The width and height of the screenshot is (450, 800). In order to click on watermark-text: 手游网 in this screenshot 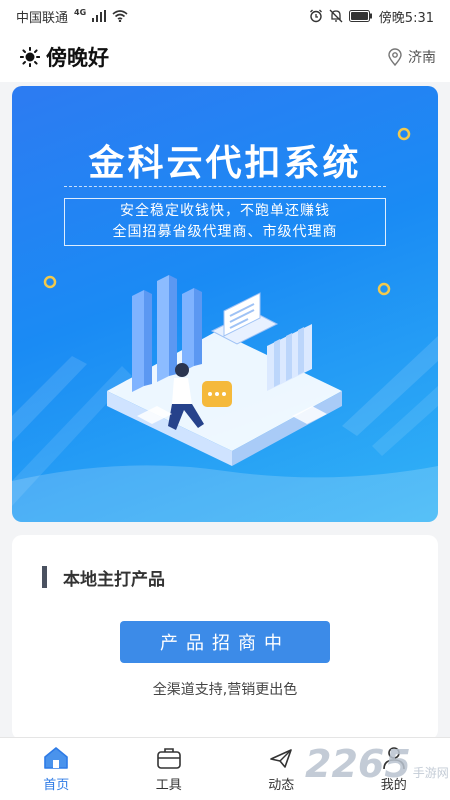, I will do `click(430, 773)`.